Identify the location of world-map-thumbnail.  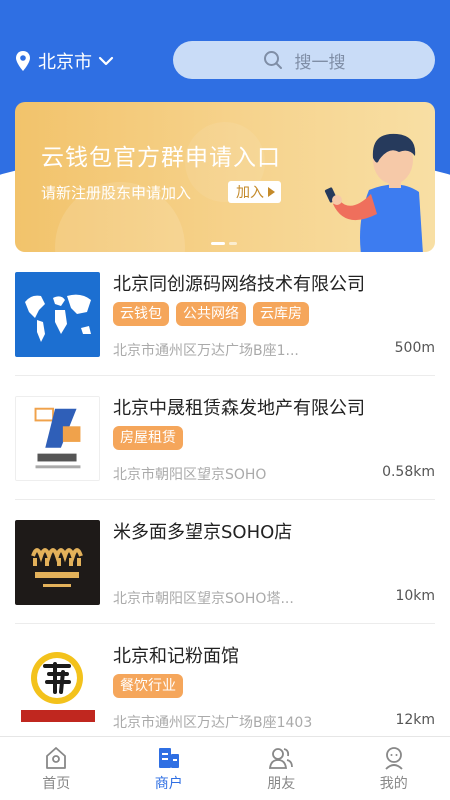
(57, 314).